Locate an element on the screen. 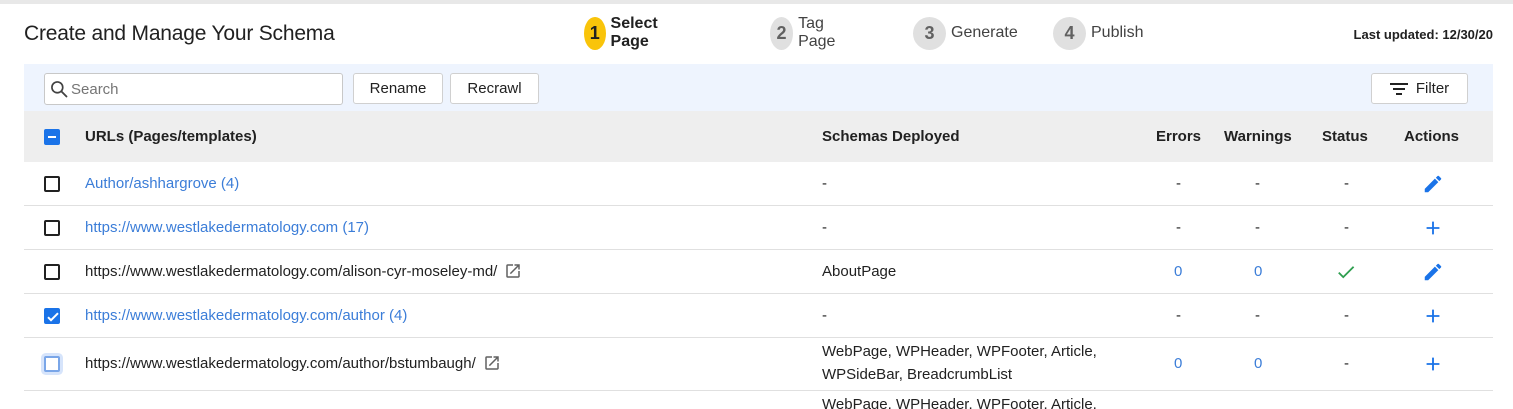 Image resolution: width=1513 pixels, height=409 pixels. page-title: Create and Manage Your Schema is located at coordinates (179, 33).